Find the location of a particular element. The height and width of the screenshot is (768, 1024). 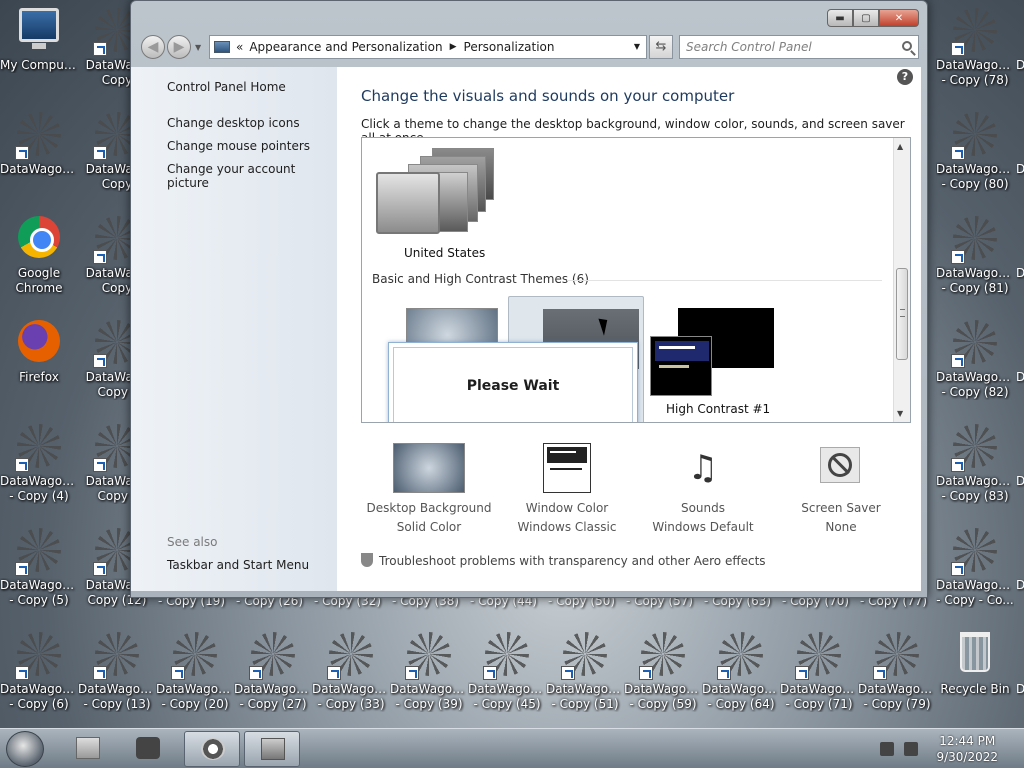

desktop-icon-datawagon-copy-71: DataWagon... - Copy (71) is located at coordinates (819, 676).